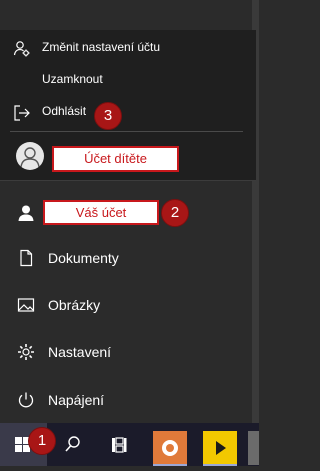  What do you see at coordinates (101, 212) in the screenshot?
I see `your-account-label: Váš účet` at bounding box center [101, 212].